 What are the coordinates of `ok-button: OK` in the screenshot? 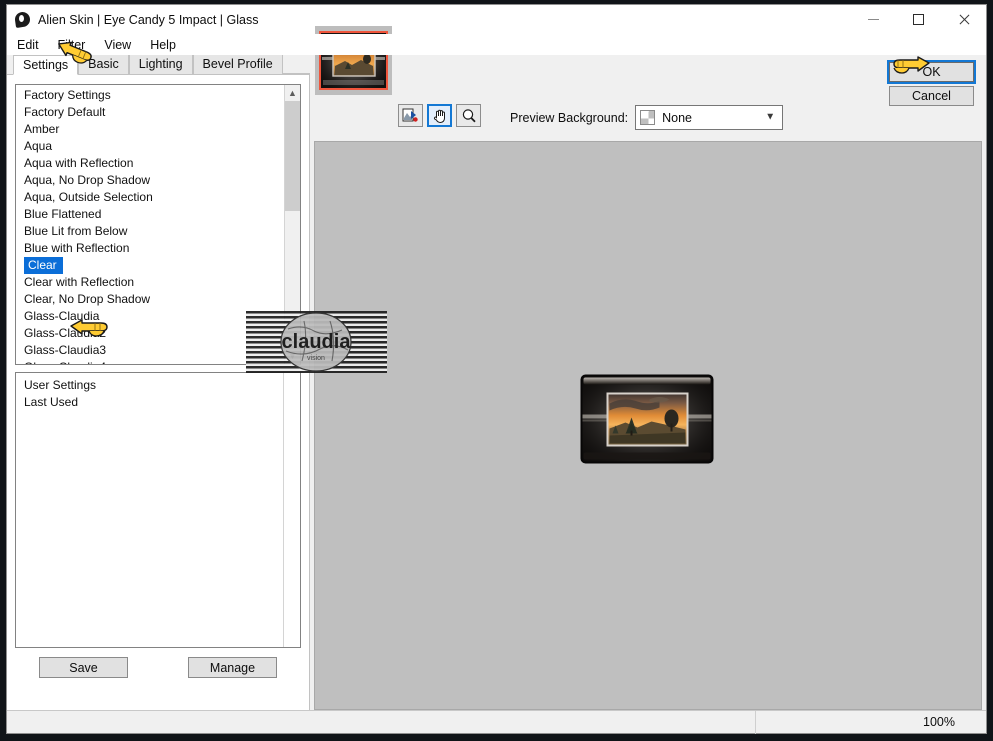 It's located at (931, 72).